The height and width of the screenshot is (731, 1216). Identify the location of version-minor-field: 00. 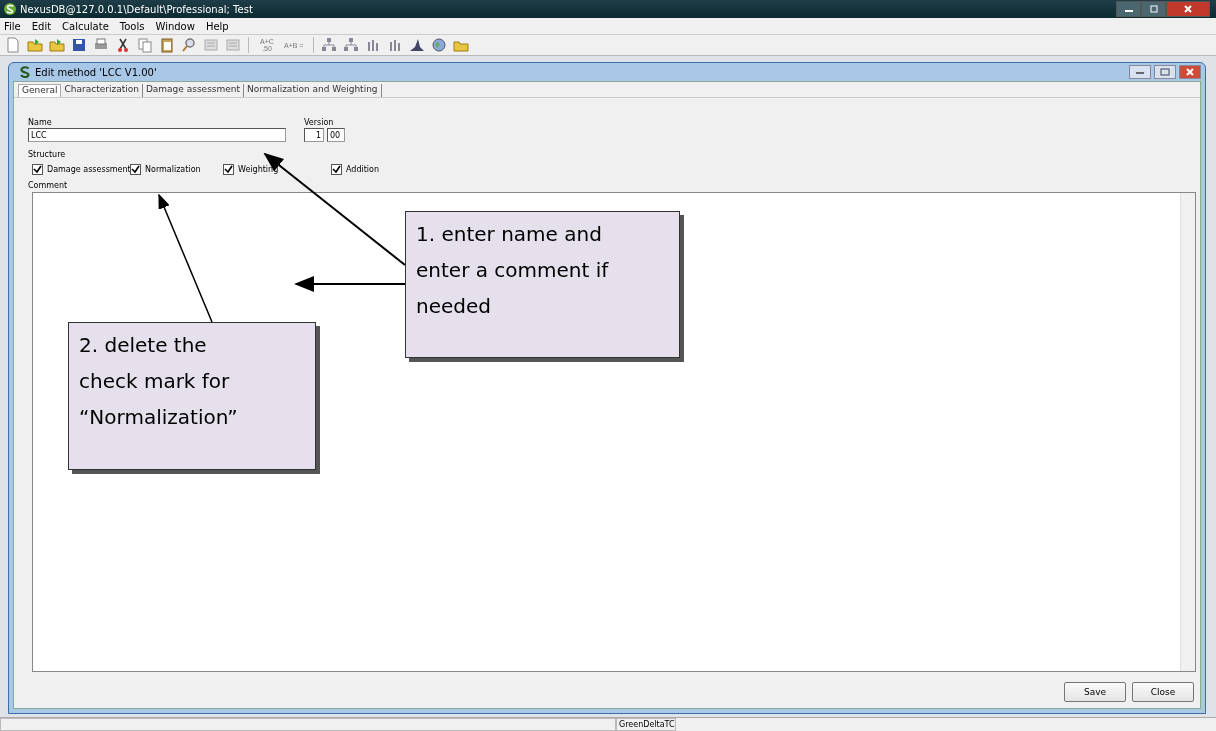
(336, 135).